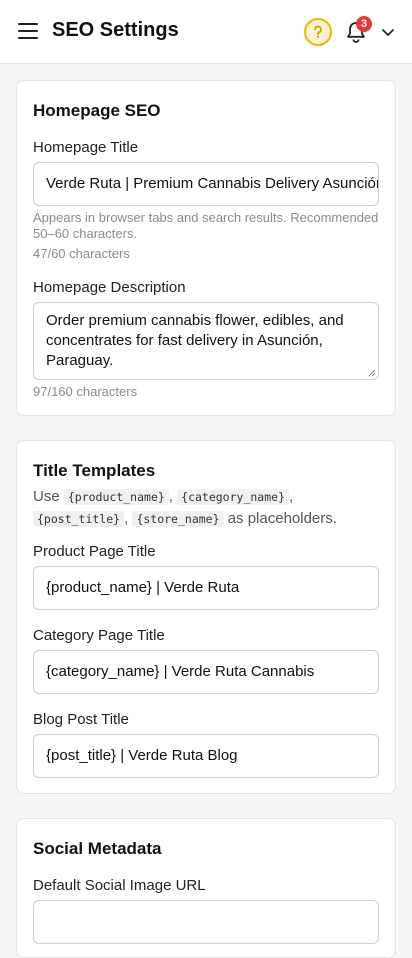 This screenshot has height=958, width=412. What do you see at coordinates (206, 756) in the screenshot?
I see `blog-post-title-input: {post_title} | Verde Ruta Blog` at bounding box center [206, 756].